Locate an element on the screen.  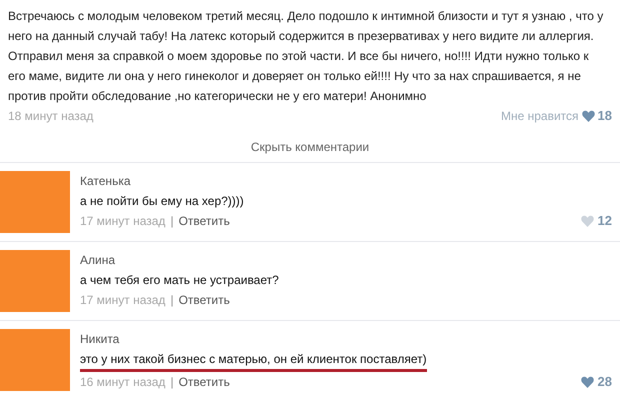
comment-text: это у них такой бизнес с матерью, он ей клиенток поставляет) is located at coordinates (253, 360).